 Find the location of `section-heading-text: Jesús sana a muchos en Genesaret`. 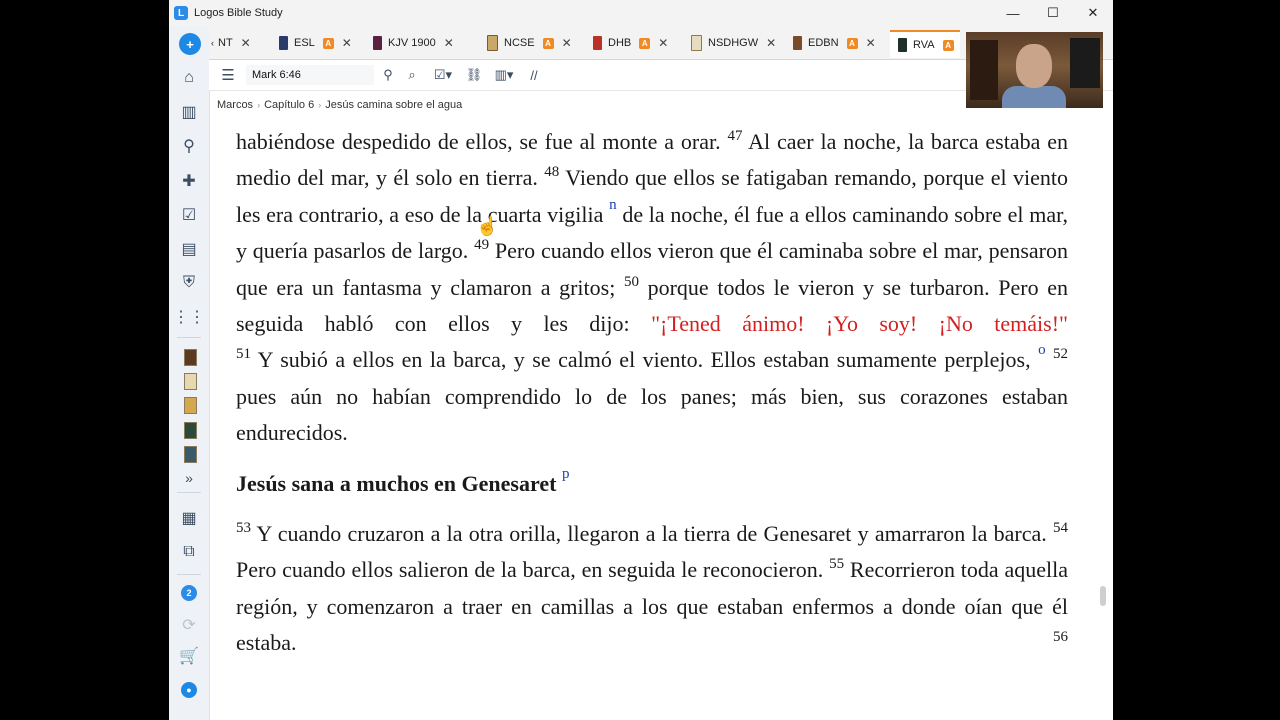

section-heading-text: Jesús sana a muchos en Genesaret is located at coordinates (396, 483).